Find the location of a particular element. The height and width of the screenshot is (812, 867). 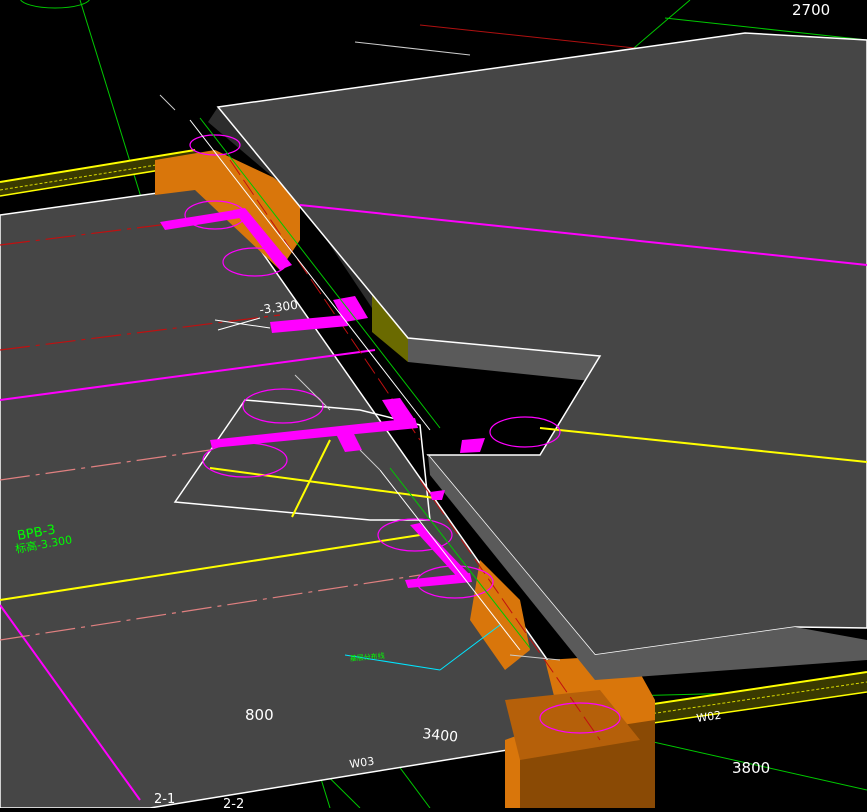

axis-label-2-2: 2-2 is located at coordinates (233, 802).